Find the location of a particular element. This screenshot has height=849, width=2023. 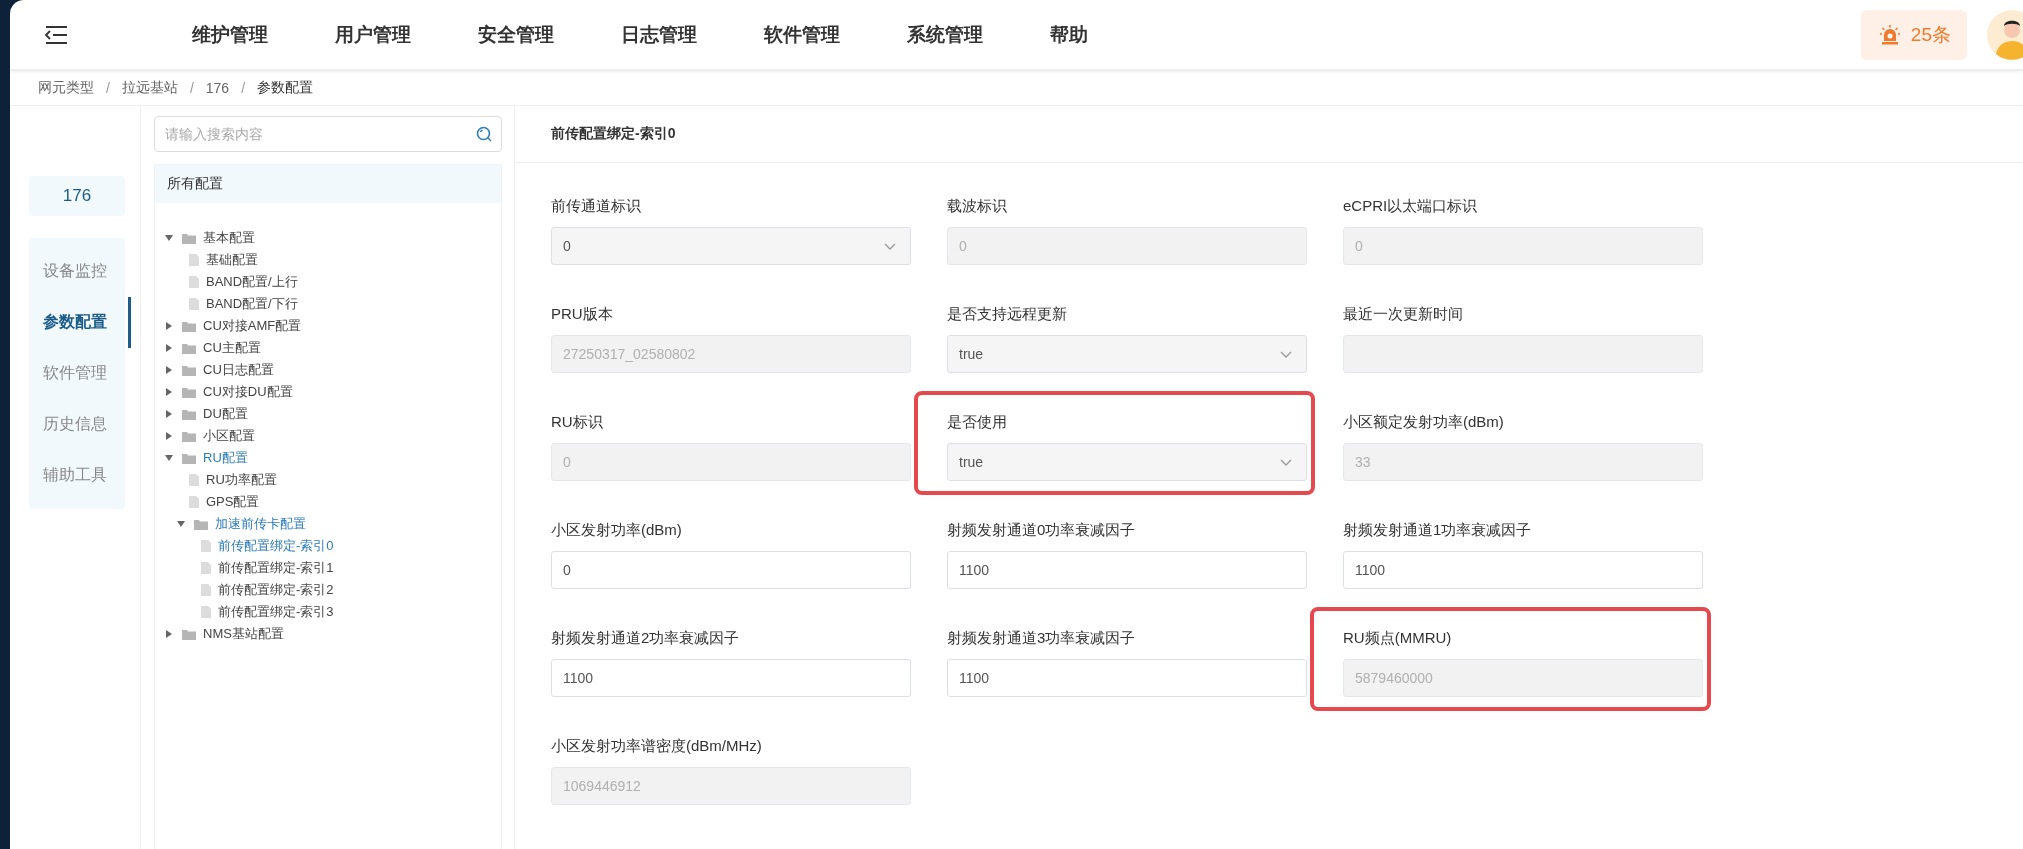

breadcrumb-item: 参数配置 is located at coordinates (285, 88).